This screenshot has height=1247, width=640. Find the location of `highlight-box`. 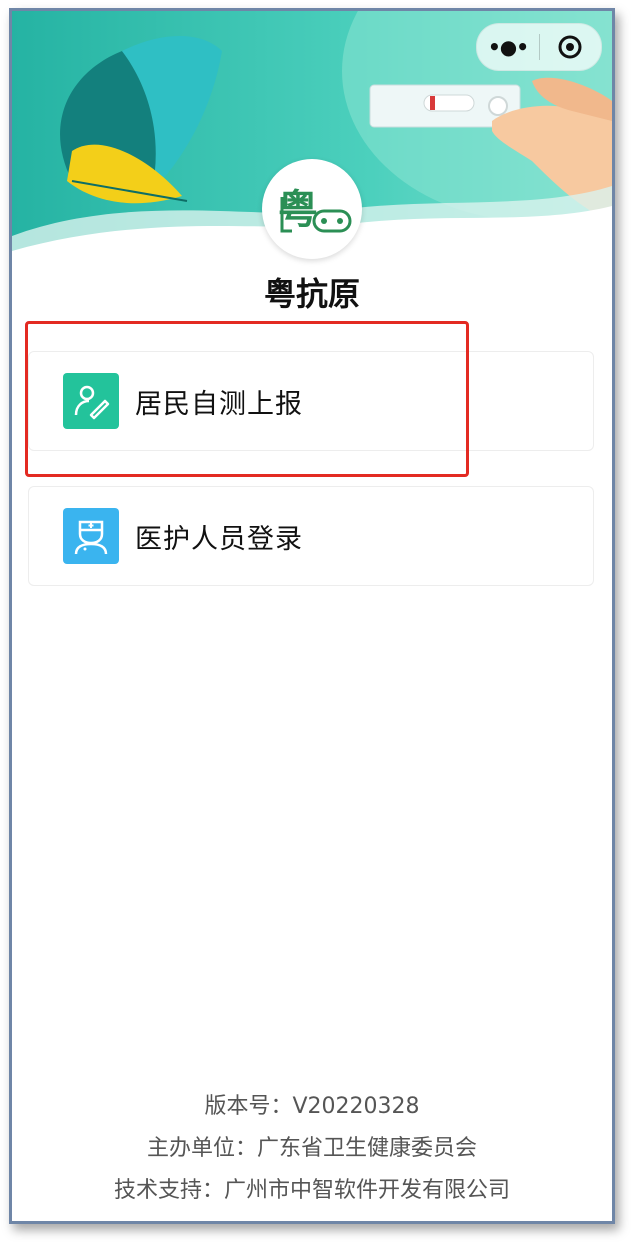

highlight-box is located at coordinates (247, 399).